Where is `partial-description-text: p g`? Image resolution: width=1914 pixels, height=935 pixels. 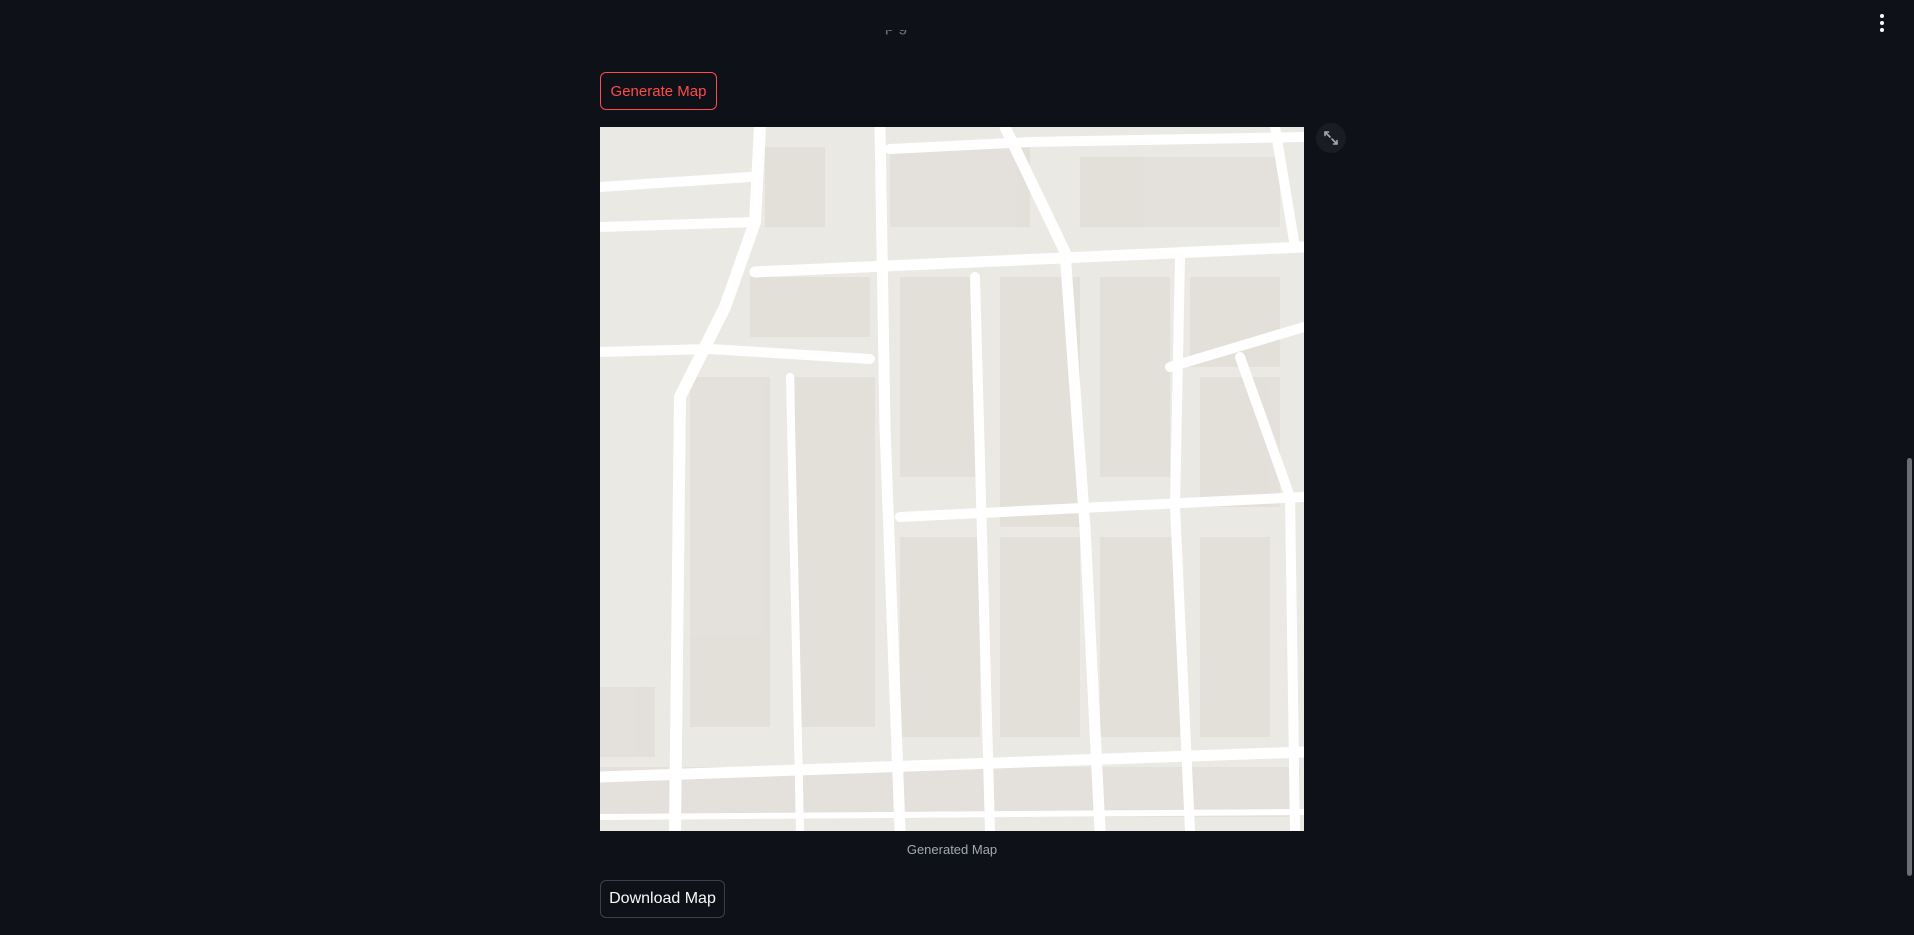
partial-description-text: p g is located at coordinates (950, 40).